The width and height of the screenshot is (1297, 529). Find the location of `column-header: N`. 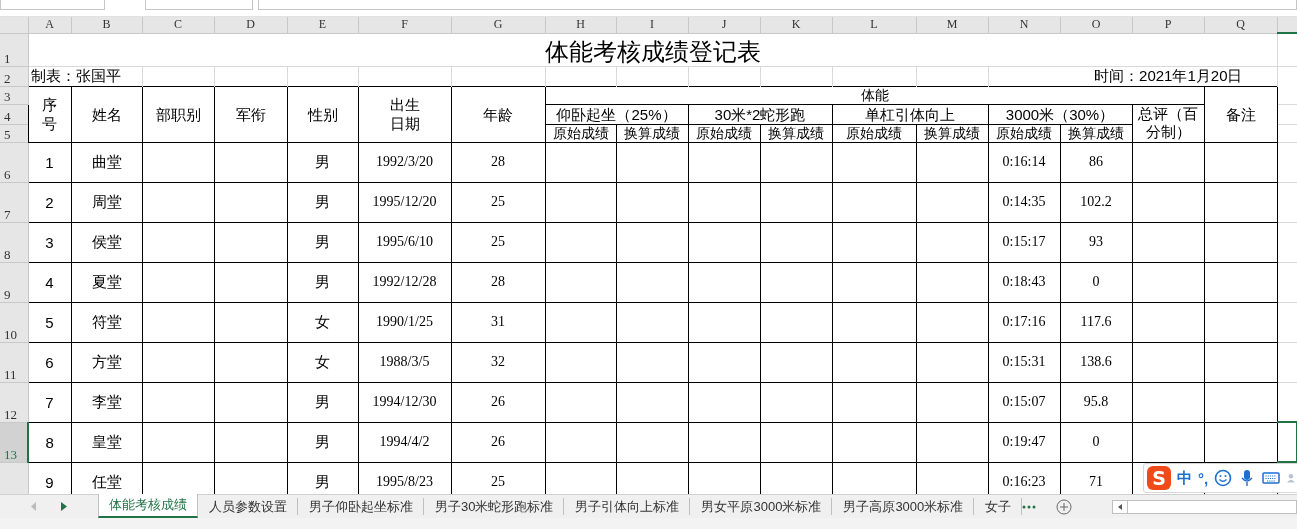

column-header: N is located at coordinates (1024, 25).